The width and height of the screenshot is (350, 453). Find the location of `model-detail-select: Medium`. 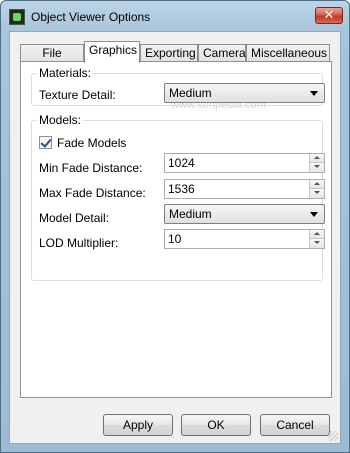

model-detail-select: Medium is located at coordinates (244, 214).